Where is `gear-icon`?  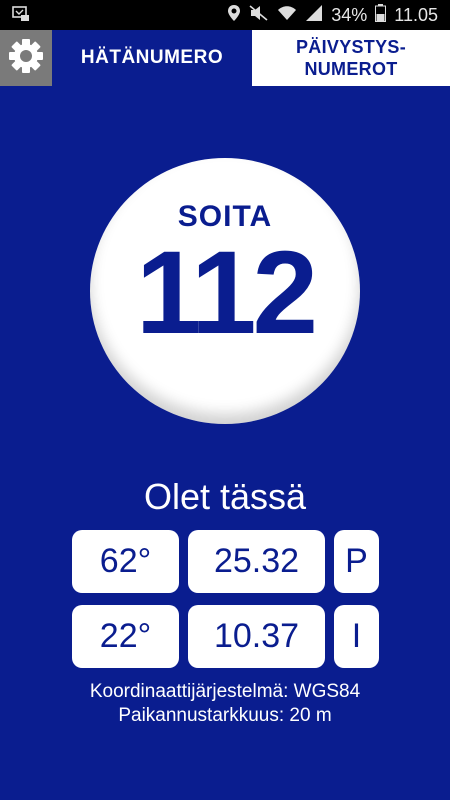
gear-icon is located at coordinates (26, 58).